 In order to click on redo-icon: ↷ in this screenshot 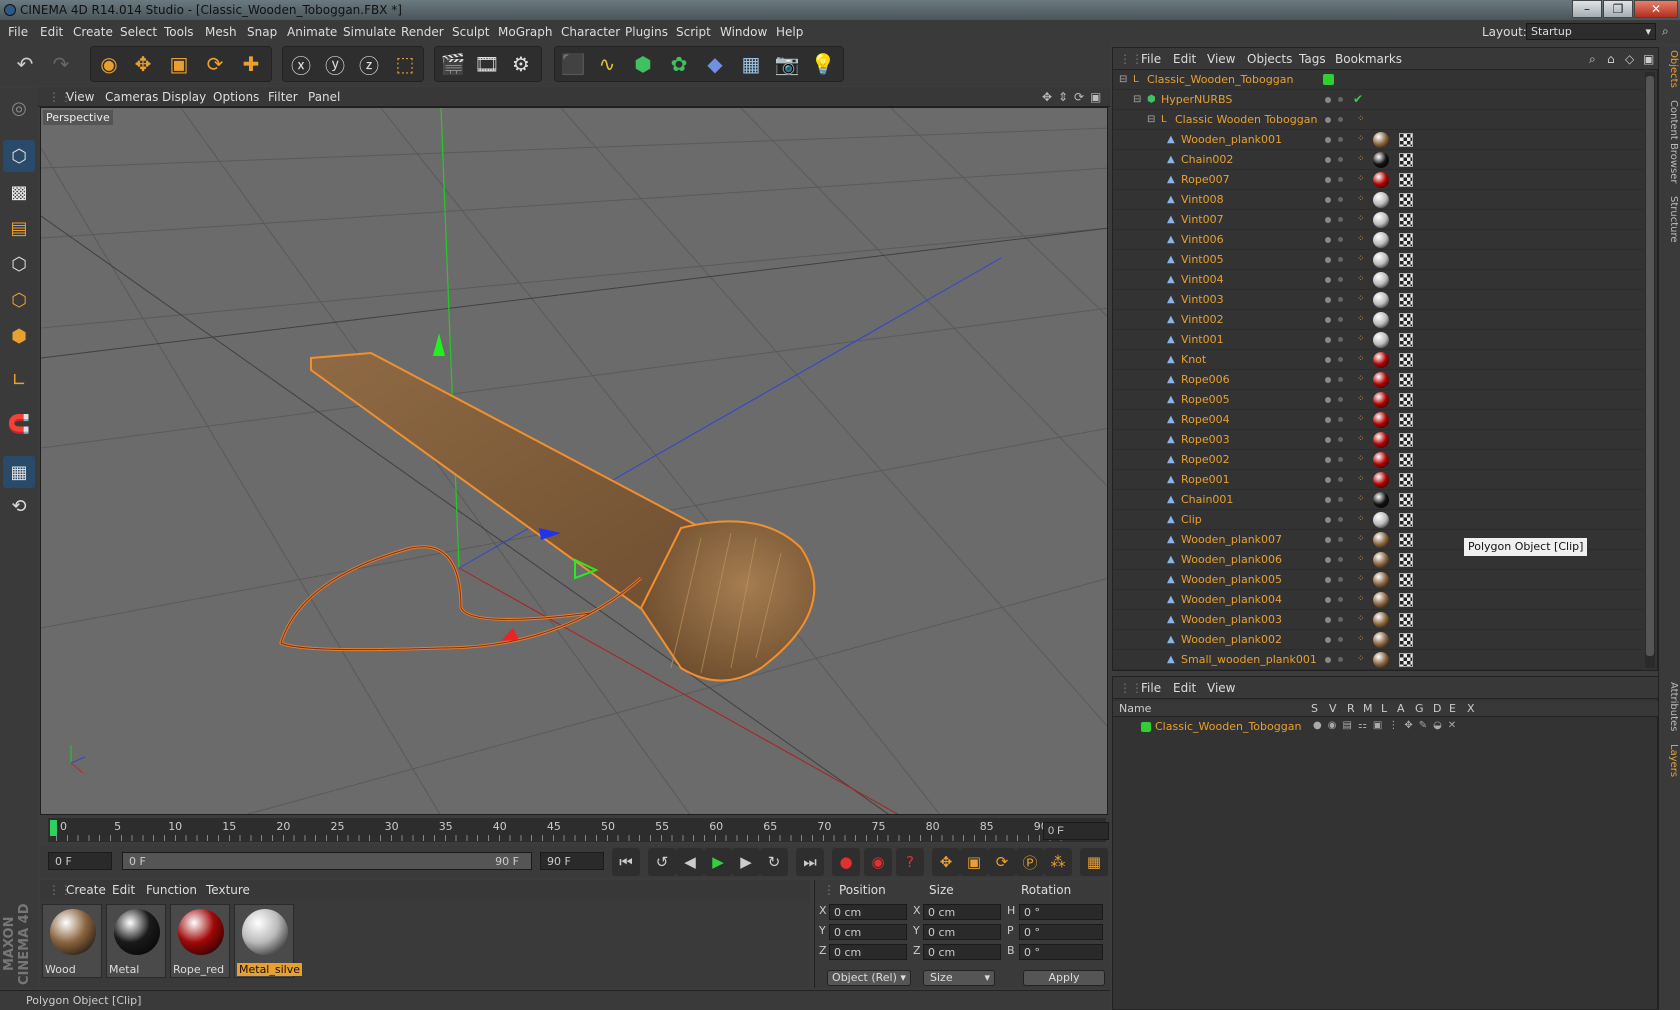, I will do `click(61, 64)`.